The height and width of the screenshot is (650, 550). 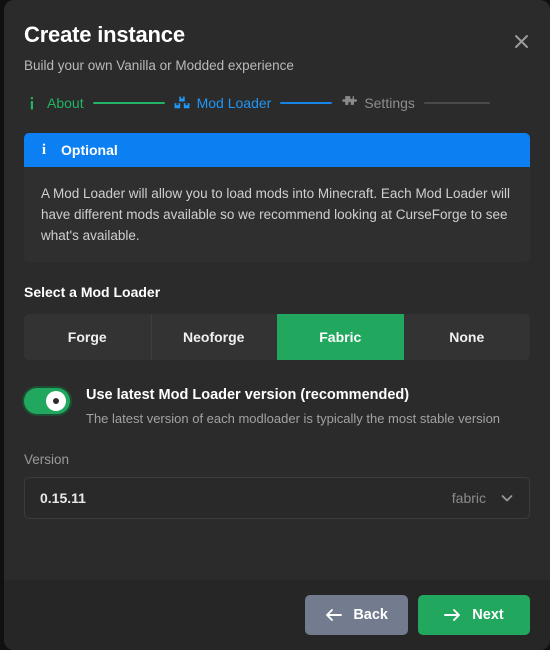 I want to click on step-mod-loader: Mod Loader, so click(x=223, y=103).